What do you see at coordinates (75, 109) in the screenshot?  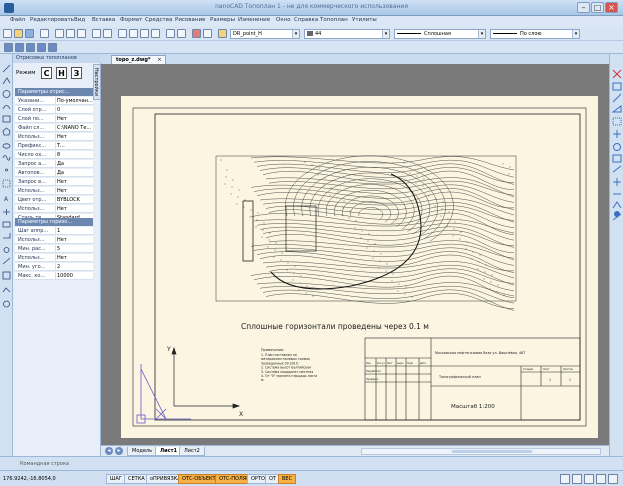 I see `property-value: 0` at bounding box center [75, 109].